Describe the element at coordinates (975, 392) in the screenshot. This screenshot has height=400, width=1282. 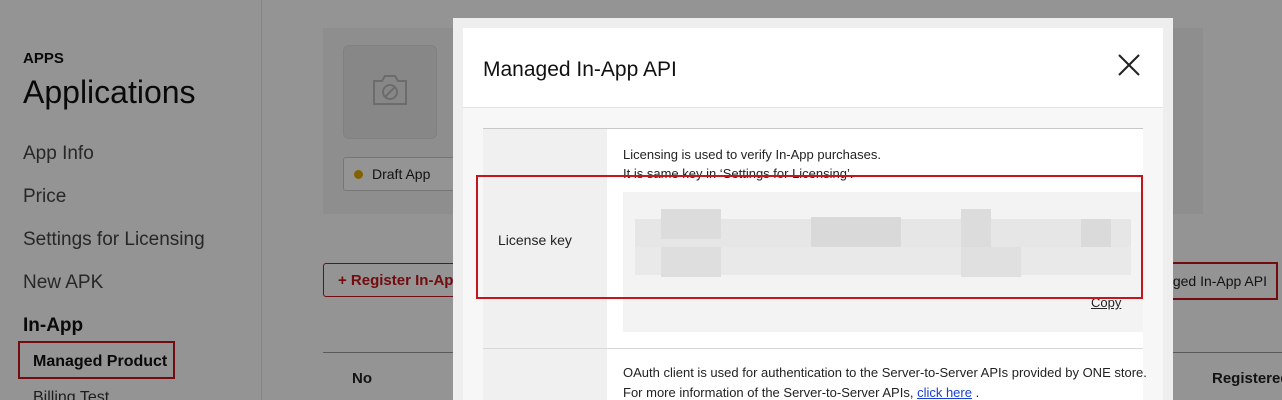
I see `oauth-desc-suffix: .` at that location.